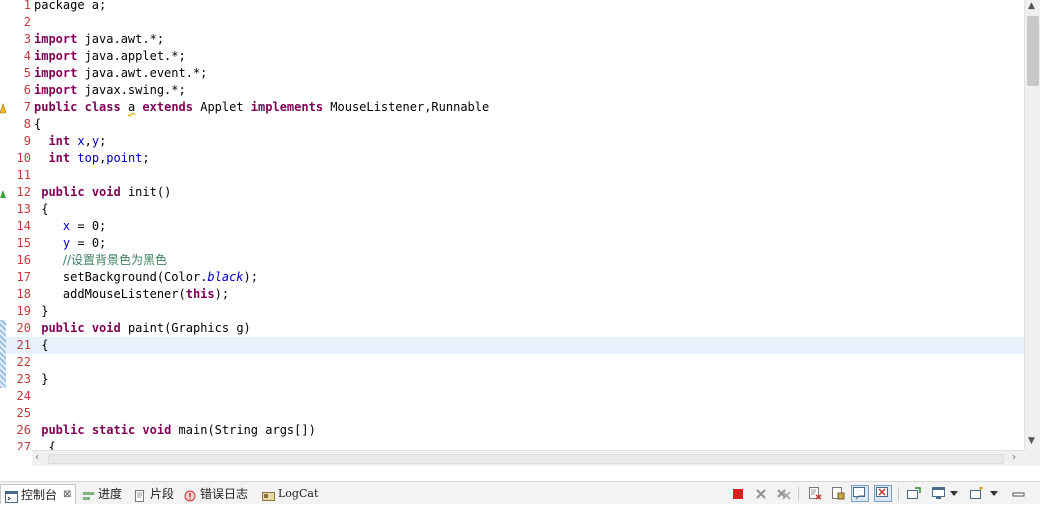 This screenshot has height=509, width=1040. Describe the element at coordinates (37, 457) in the screenshot. I see `scroll-left-icon: ‹` at that location.